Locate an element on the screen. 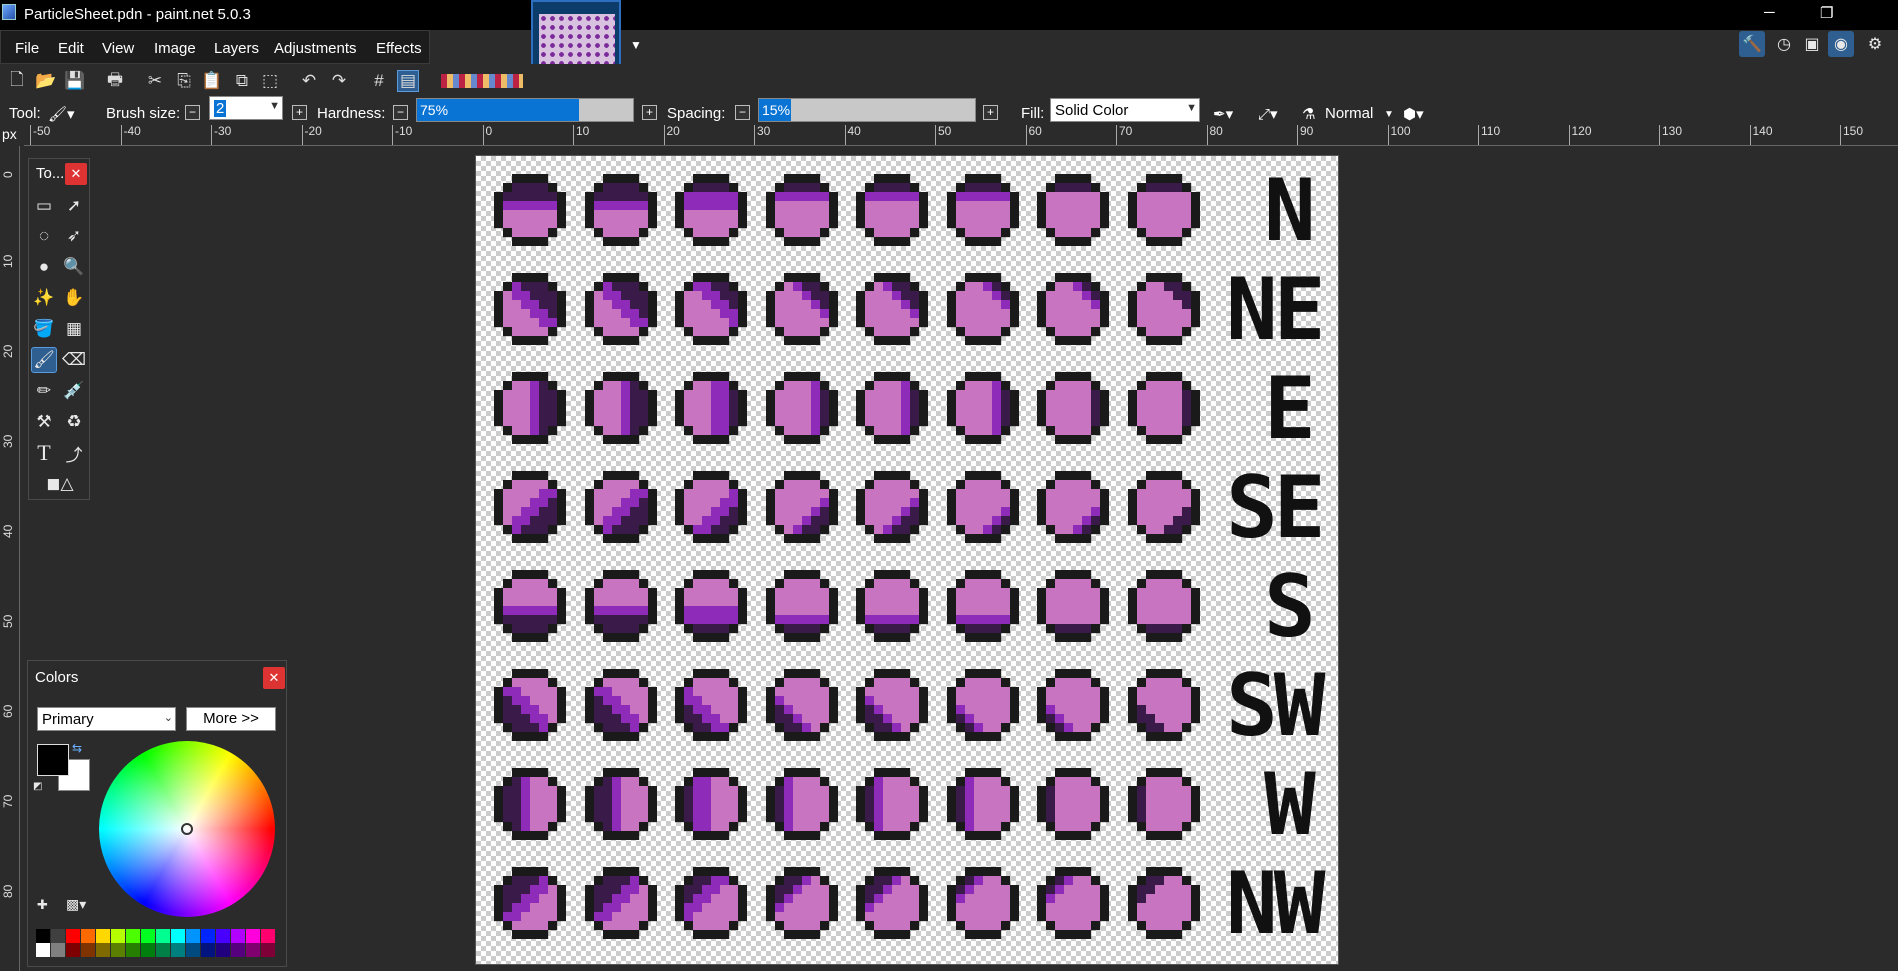 The image size is (1898, 971). ruler-unit: px is located at coordinates (12, 136).